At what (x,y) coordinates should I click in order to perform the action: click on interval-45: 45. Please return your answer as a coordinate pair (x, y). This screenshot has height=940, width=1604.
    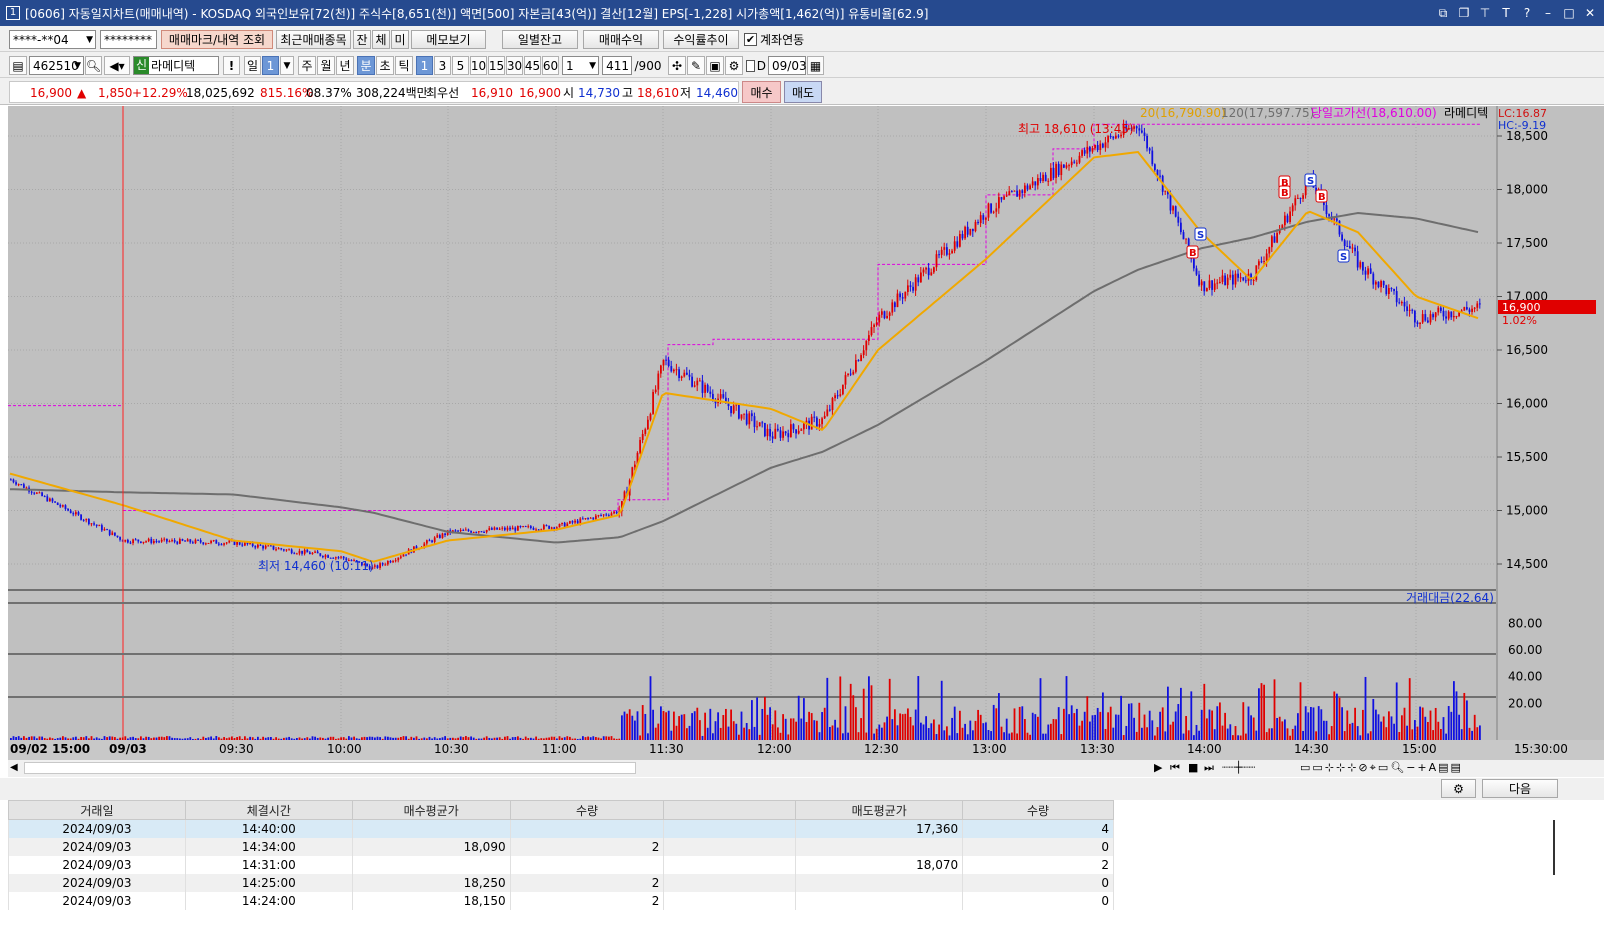
    Looking at the image, I should click on (532, 65).